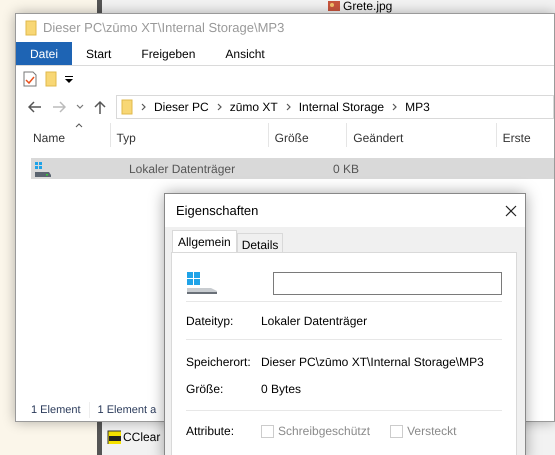 Image resolution: width=555 pixels, height=455 pixels. What do you see at coordinates (210, 321) in the screenshot?
I see `field-label: Dateityp:` at bounding box center [210, 321].